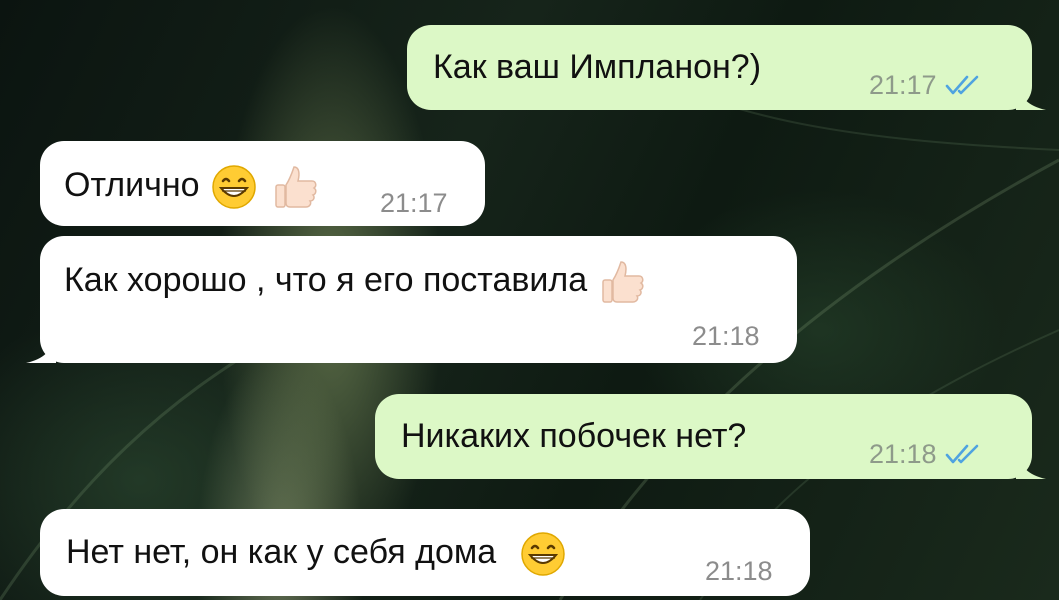  I want to click on message-text: Никаких побочек нет?, so click(574, 436).